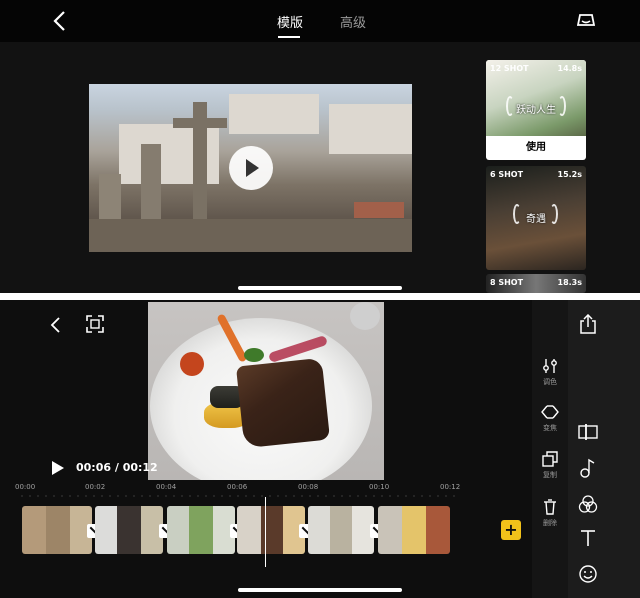 Image resolution: width=640 pixels, height=598 pixels. Describe the element at coordinates (58, 468) in the screenshot. I see `play-button` at that location.